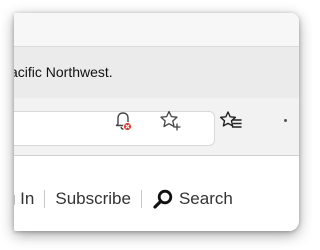 Image resolution: width=320 pixels, height=250 pixels. I want to click on search-icon, so click(163, 199).